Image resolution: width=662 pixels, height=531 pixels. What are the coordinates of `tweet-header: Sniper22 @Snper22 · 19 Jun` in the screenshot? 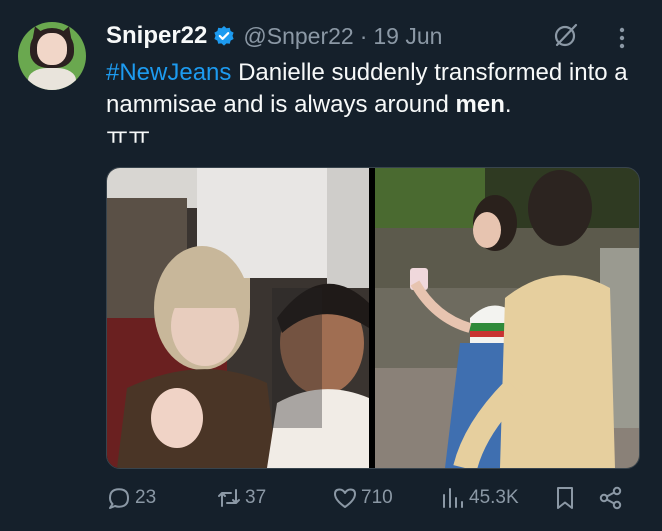 It's located at (274, 36).